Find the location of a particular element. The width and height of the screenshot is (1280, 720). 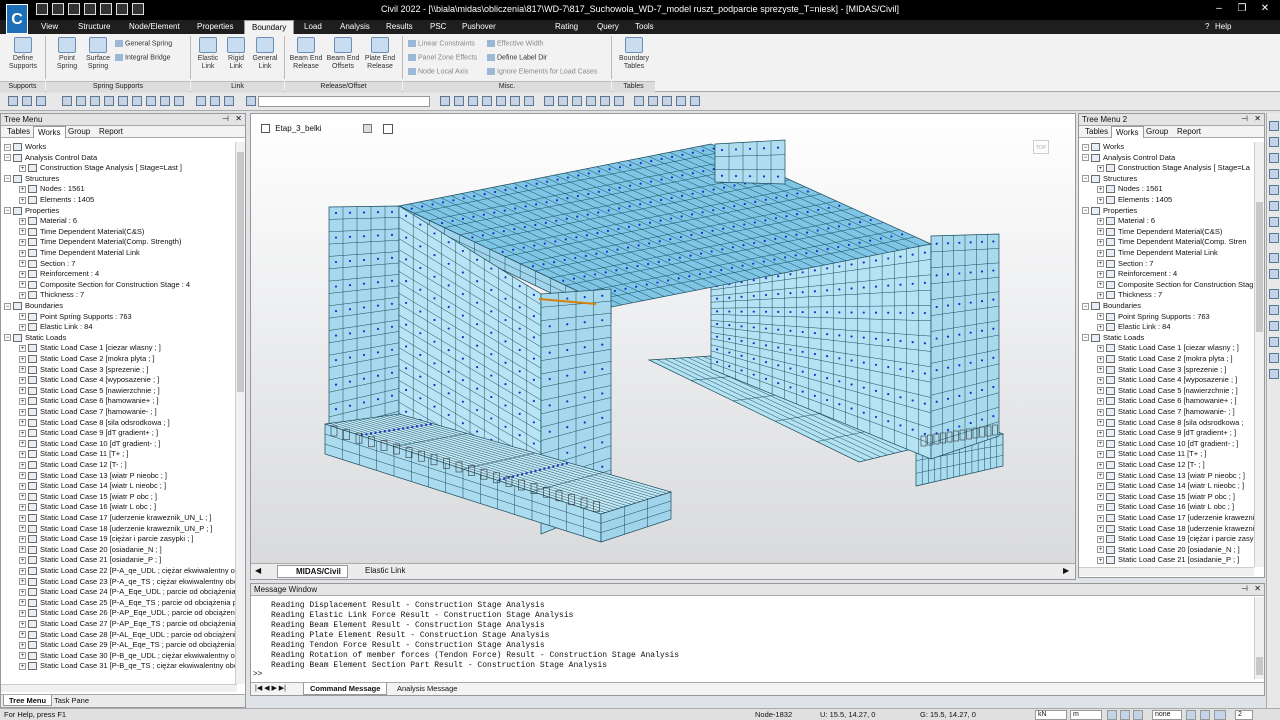

select-polygon-icon is located at coordinates (95, 101).